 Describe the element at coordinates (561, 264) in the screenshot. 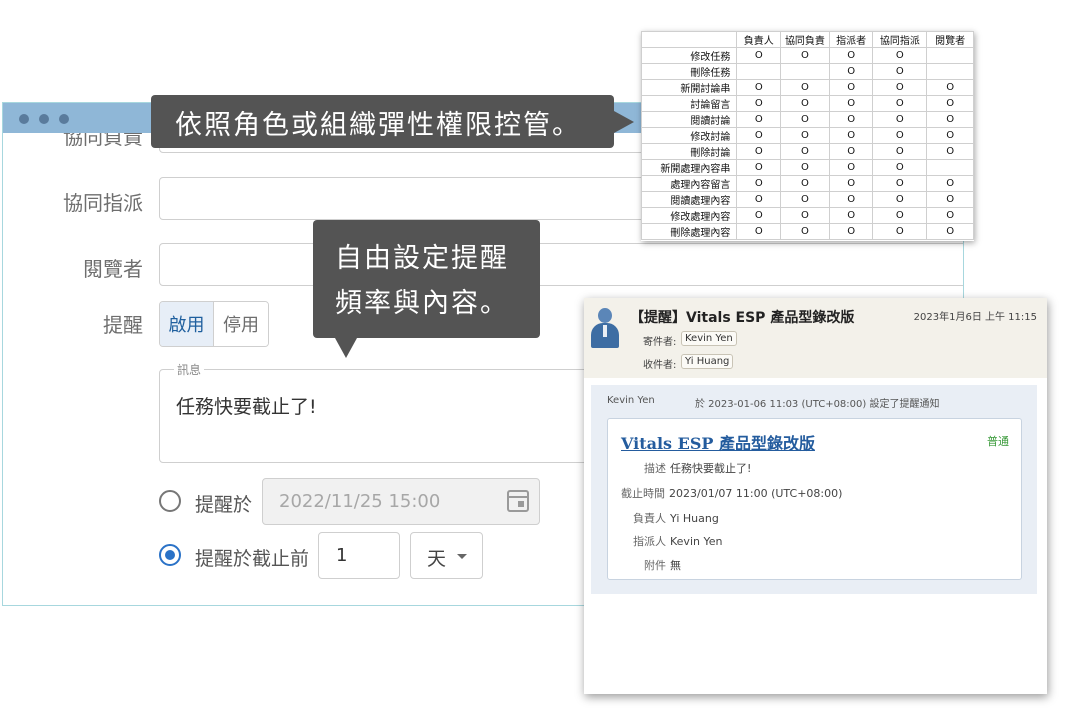

I see `viewer-field` at that location.